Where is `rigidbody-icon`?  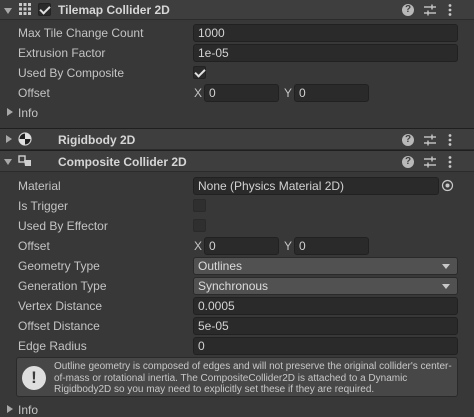 rigidbody-icon is located at coordinates (25, 139).